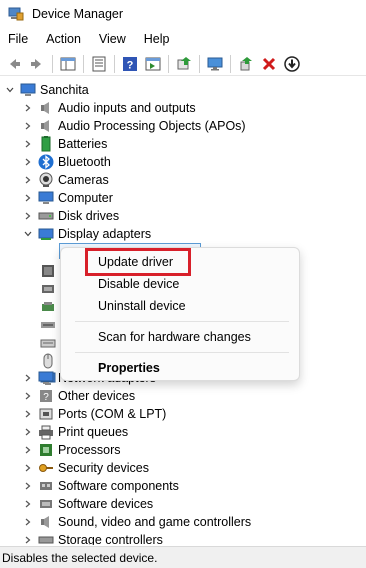 Image resolution: width=366 pixels, height=568 pixels. Describe the element at coordinates (46, 432) in the screenshot. I see `printer-icon` at that location.